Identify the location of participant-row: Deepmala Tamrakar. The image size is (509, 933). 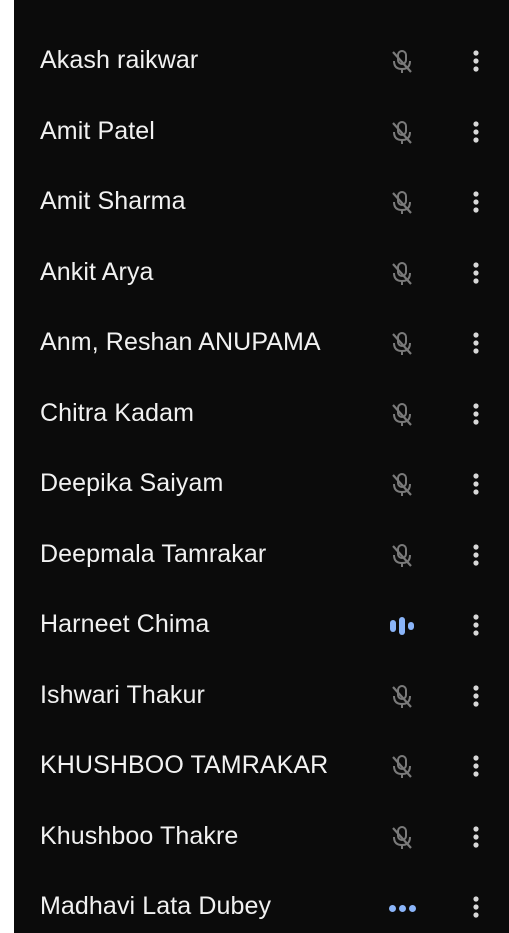
(261, 555).